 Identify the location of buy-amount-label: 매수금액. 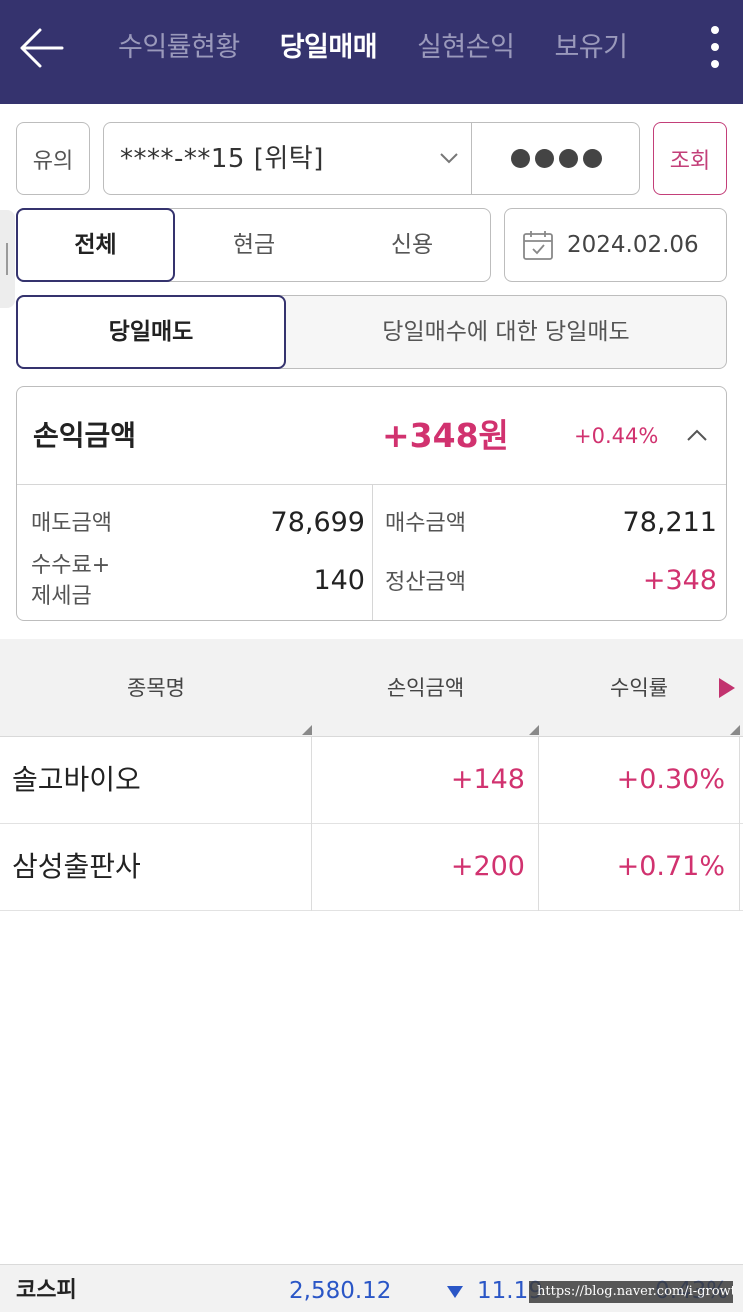
(425, 523).